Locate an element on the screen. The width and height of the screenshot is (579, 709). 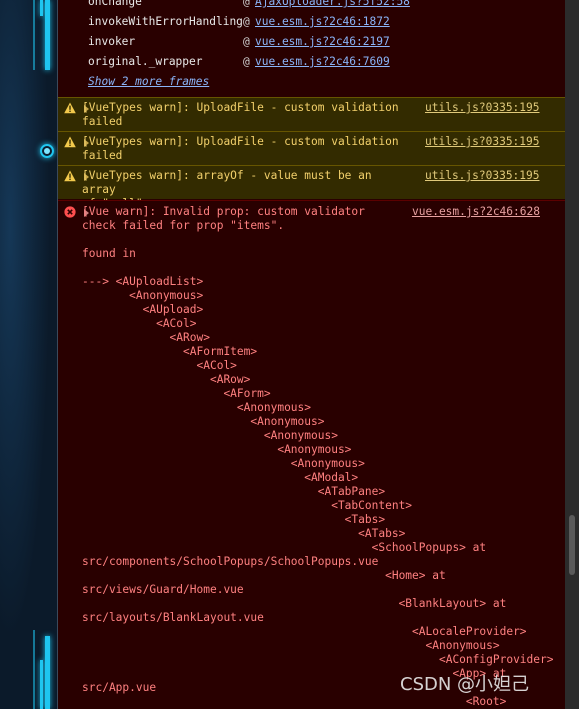
stack-frame-2: invoker @ vue.esm.js?2c46:2197 is located at coordinates (323, 42).